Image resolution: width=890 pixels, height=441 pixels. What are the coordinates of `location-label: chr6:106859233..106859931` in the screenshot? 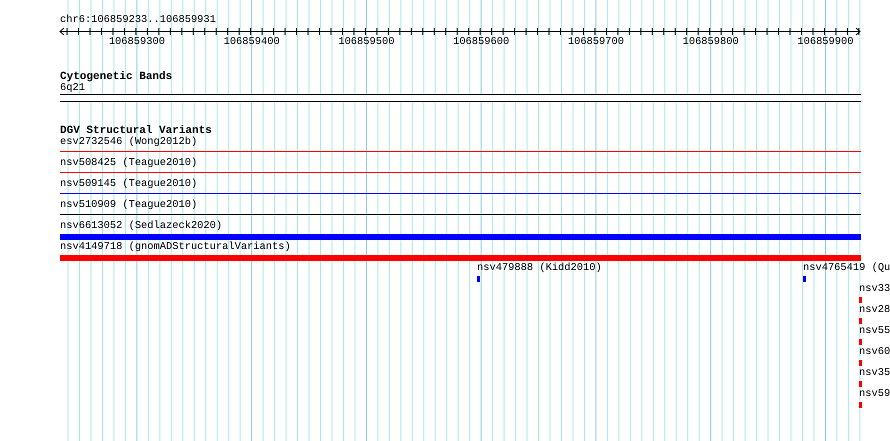 It's located at (138, 20).